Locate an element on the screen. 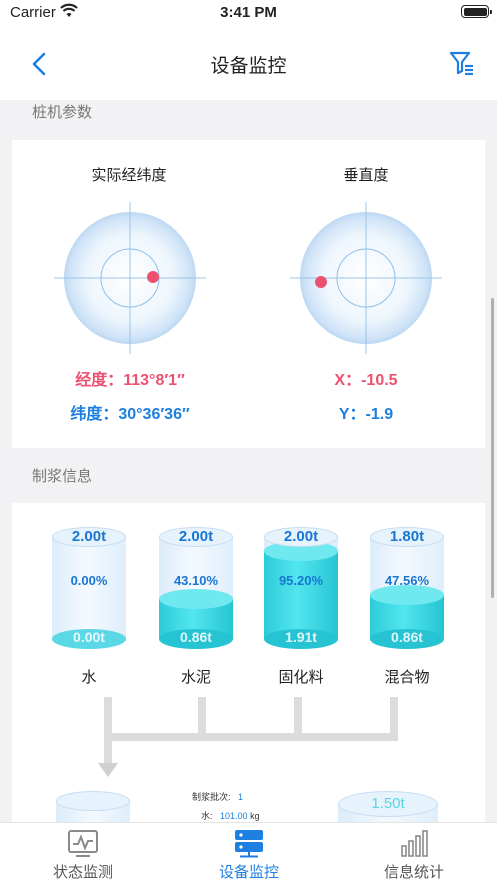  pipe-manifold is located at coordinates (251, 737).